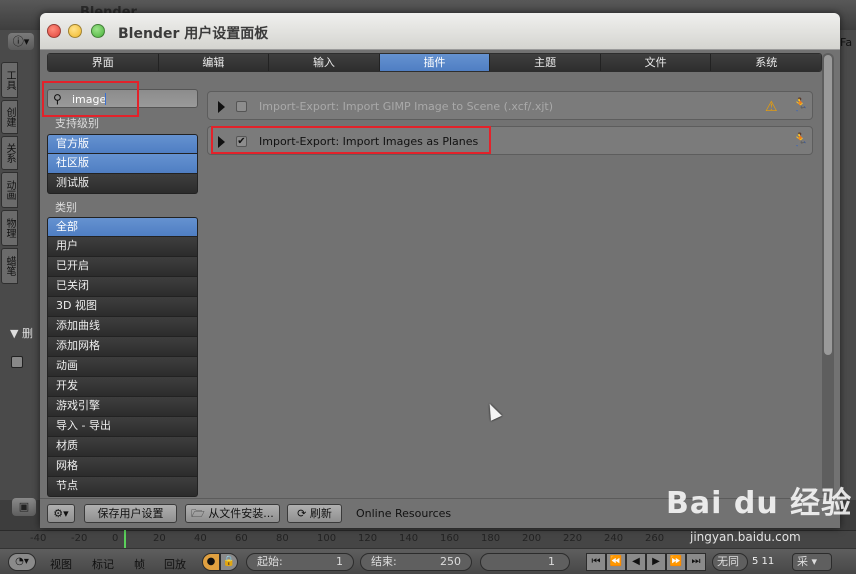 Image resolution: width=856 pixels, height=574 pixels. I want to click on editor-type-cube-icon: ▣, so click(24, 507).